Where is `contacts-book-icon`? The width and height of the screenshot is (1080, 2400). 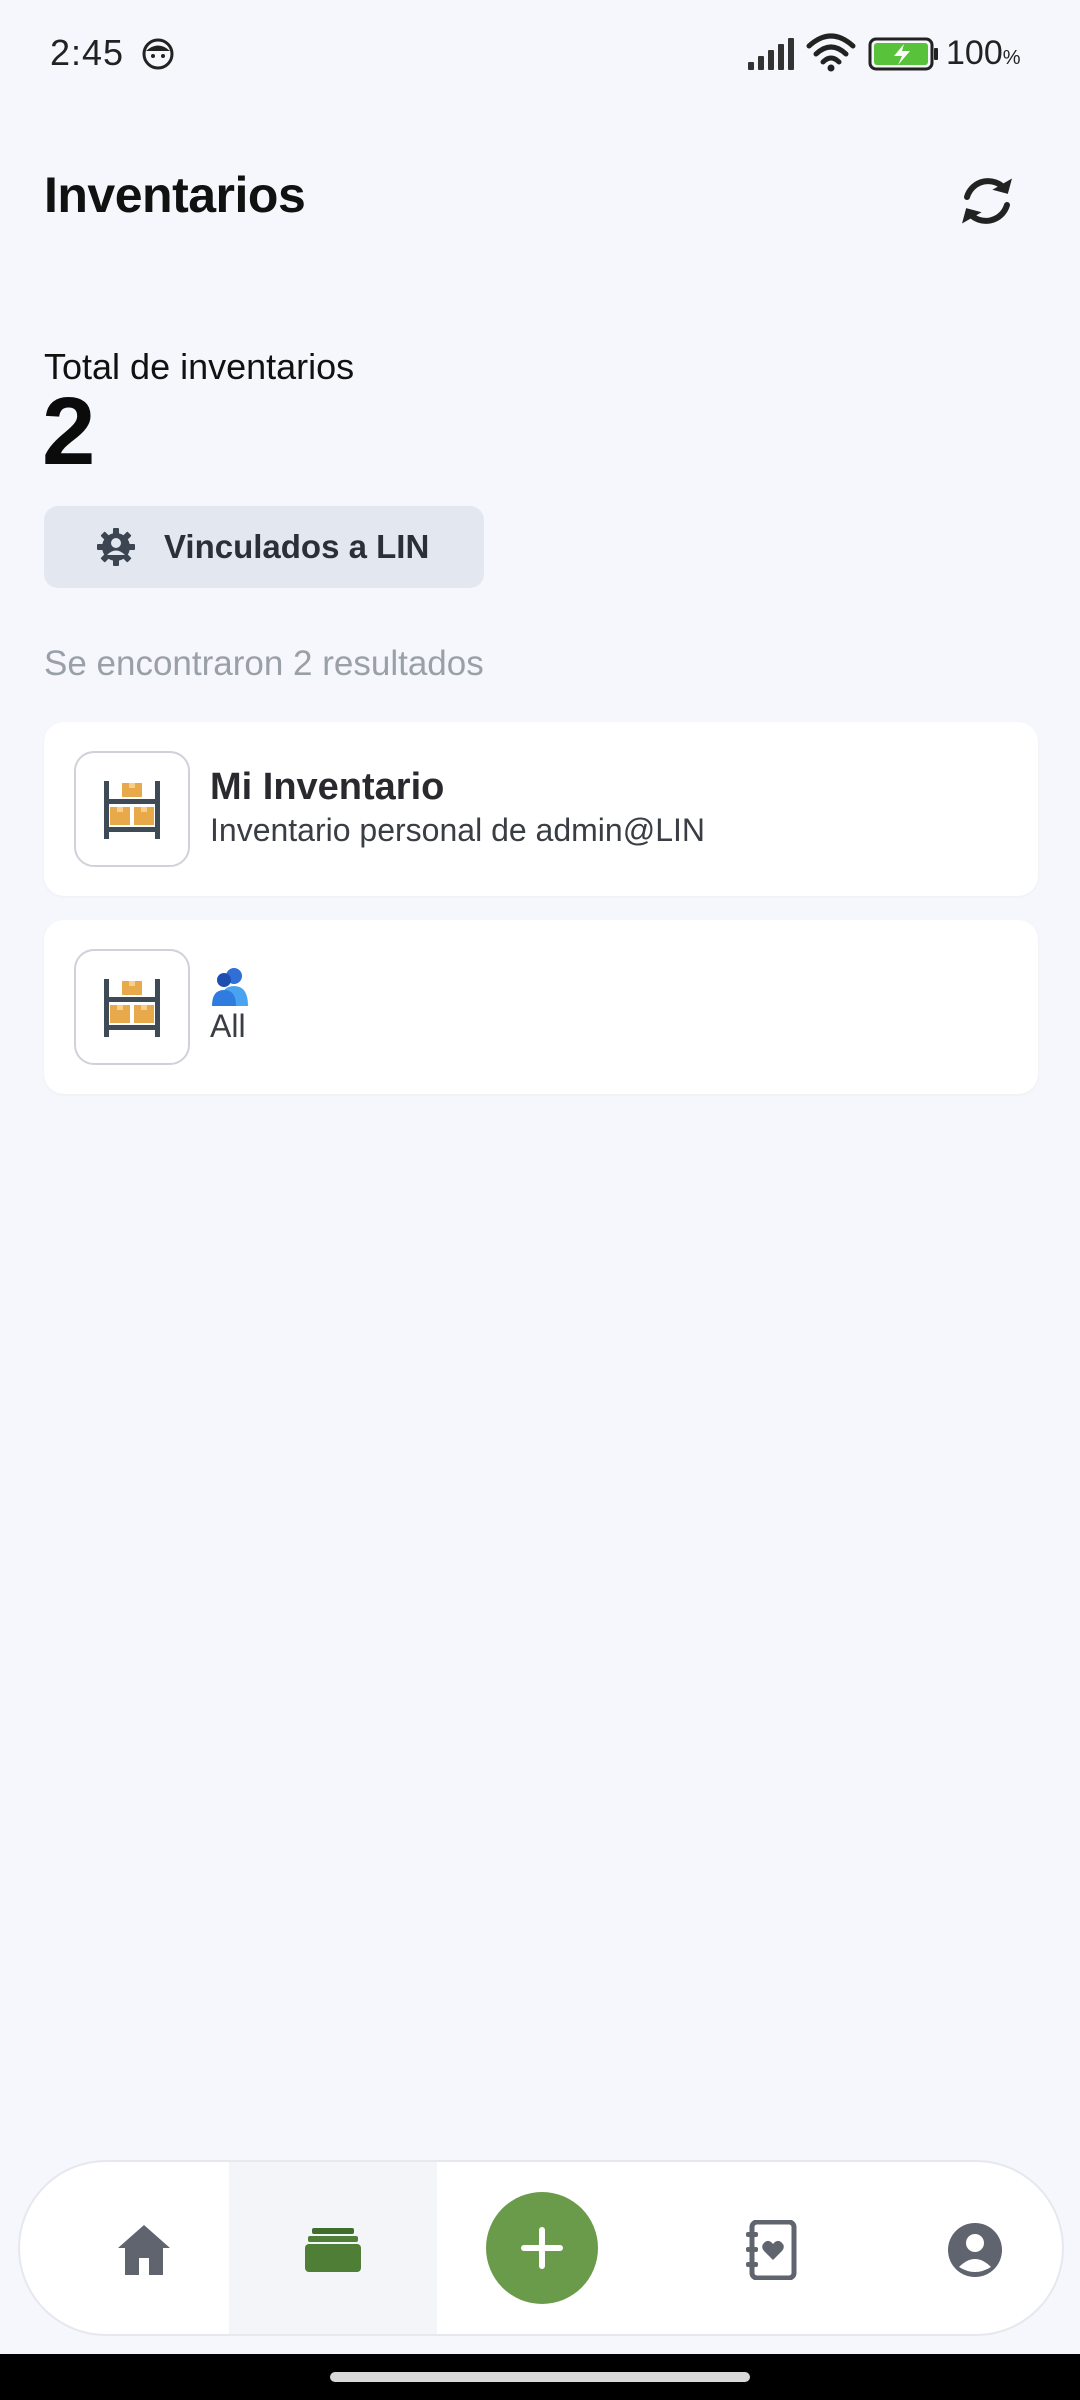
contacts-book-icon is located at coordinates (771, 2250).